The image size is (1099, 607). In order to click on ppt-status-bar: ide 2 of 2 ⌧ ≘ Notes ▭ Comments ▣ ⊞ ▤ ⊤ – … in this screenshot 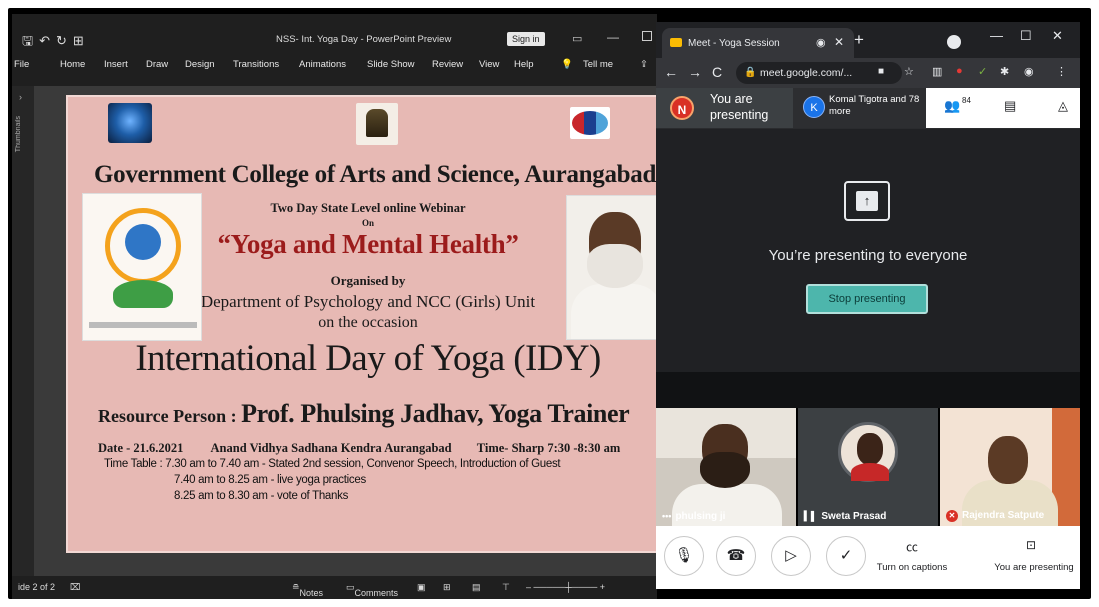, I will do `click(334, 587)`.